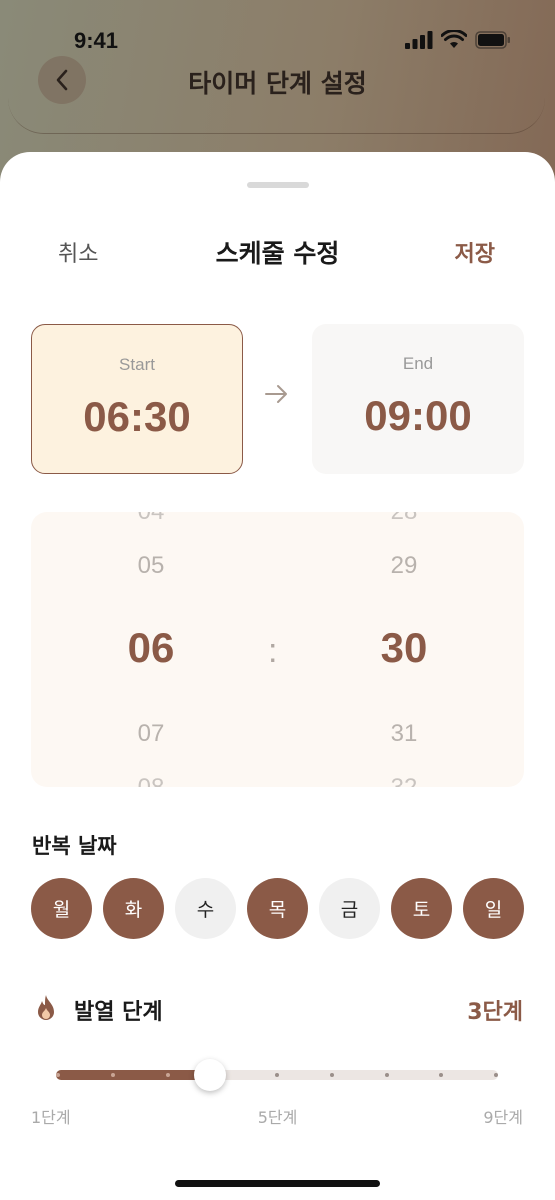 Image resolution: width=555 pixels, height=1200 pixels. Describe the element at coordinates (277, 1117) in the screenshot. I see `slider-mid-label: 5단계` at that location.